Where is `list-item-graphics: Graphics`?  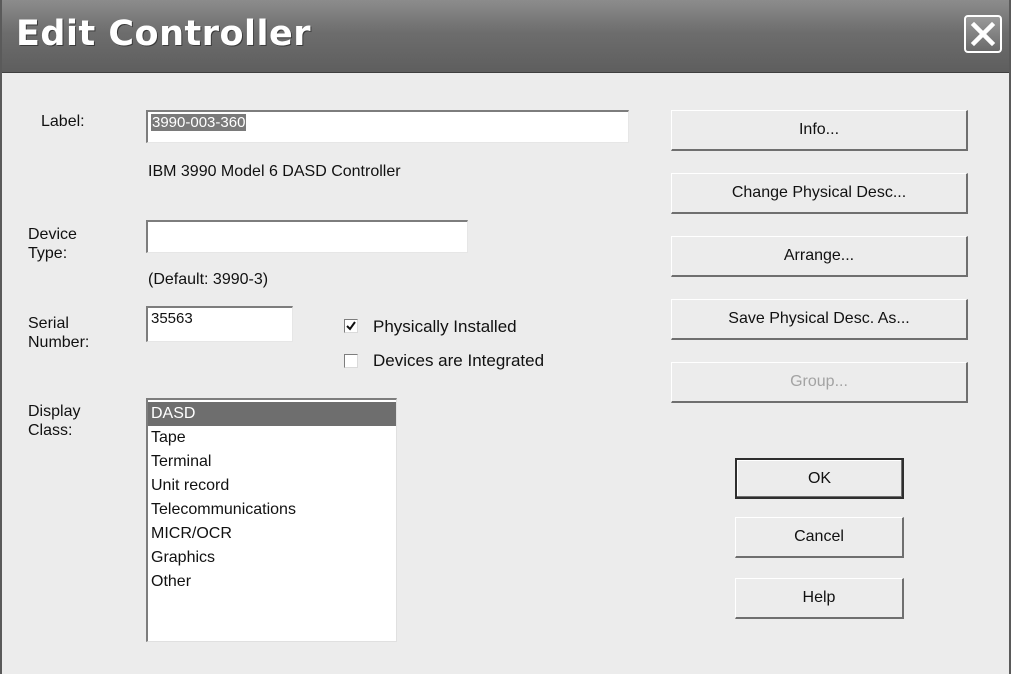
list-item-graphics: Graphics is located at coordinates (272, 558).